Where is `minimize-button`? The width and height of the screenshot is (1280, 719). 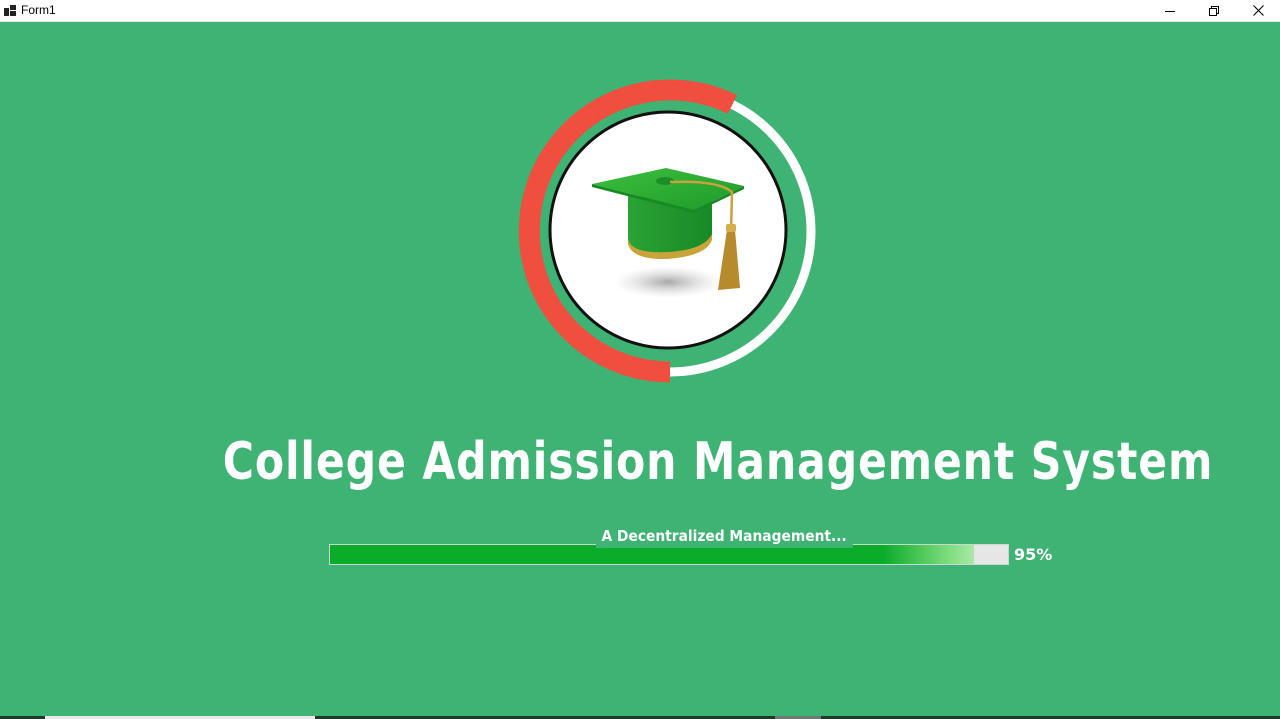
minimize-button is located at coordinates (1170, 10).